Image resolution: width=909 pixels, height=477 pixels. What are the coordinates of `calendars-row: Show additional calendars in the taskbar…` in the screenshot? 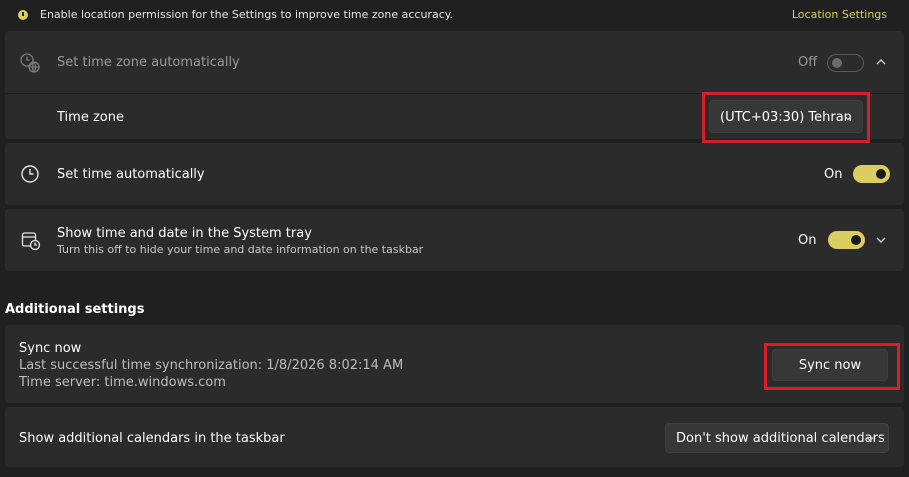 It's located at (454, 437).